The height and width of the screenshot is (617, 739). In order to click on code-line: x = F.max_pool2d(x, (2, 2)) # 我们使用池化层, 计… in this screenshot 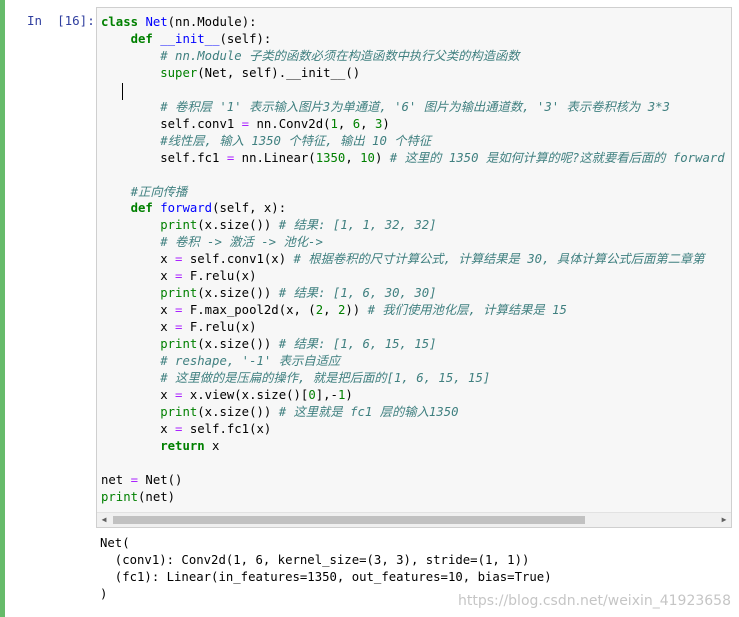, I will do `click(334, 310)`.